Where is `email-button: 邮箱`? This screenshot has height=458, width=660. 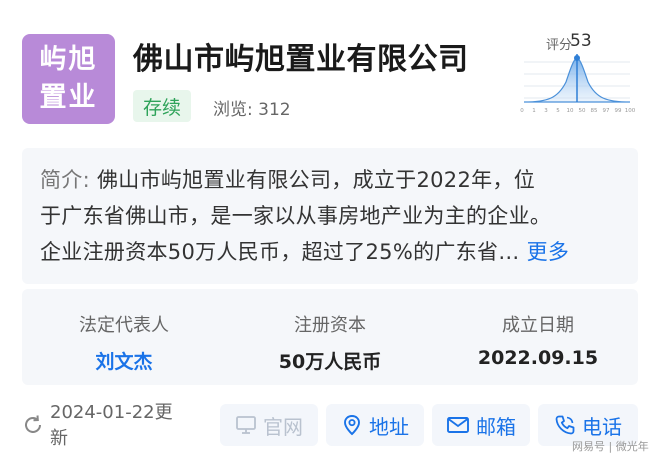 email-button: 邮箱 is located at coordinates (481, 425).